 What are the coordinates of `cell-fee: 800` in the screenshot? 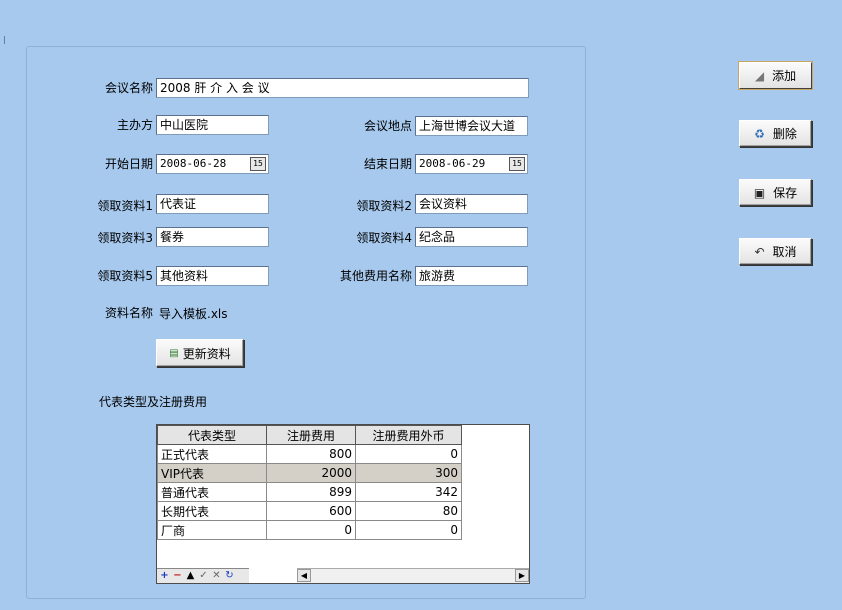 It's located at (311, 454).